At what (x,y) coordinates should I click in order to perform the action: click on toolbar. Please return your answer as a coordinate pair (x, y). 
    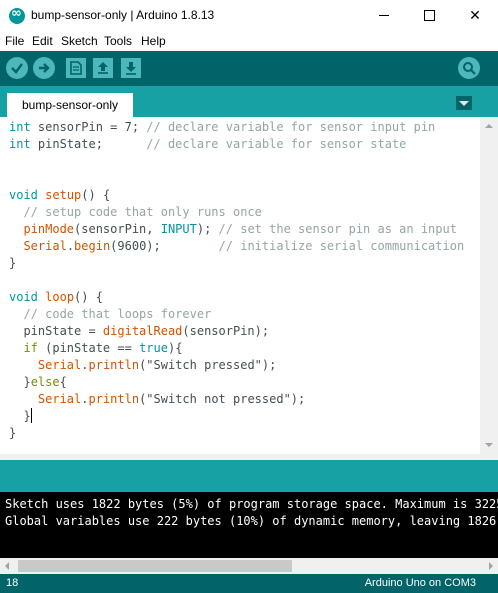
    Looking at the image, I should click on (249, 68).